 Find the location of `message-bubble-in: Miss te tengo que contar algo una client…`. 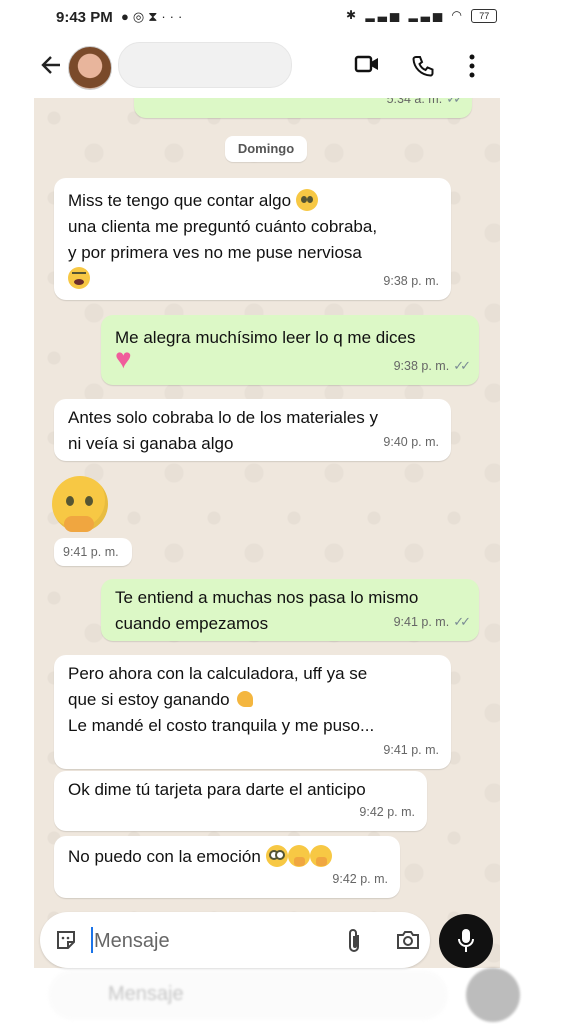

message-bubble-in: Miss te tengo que contar algo una client… is located at coordinates (252, 239).